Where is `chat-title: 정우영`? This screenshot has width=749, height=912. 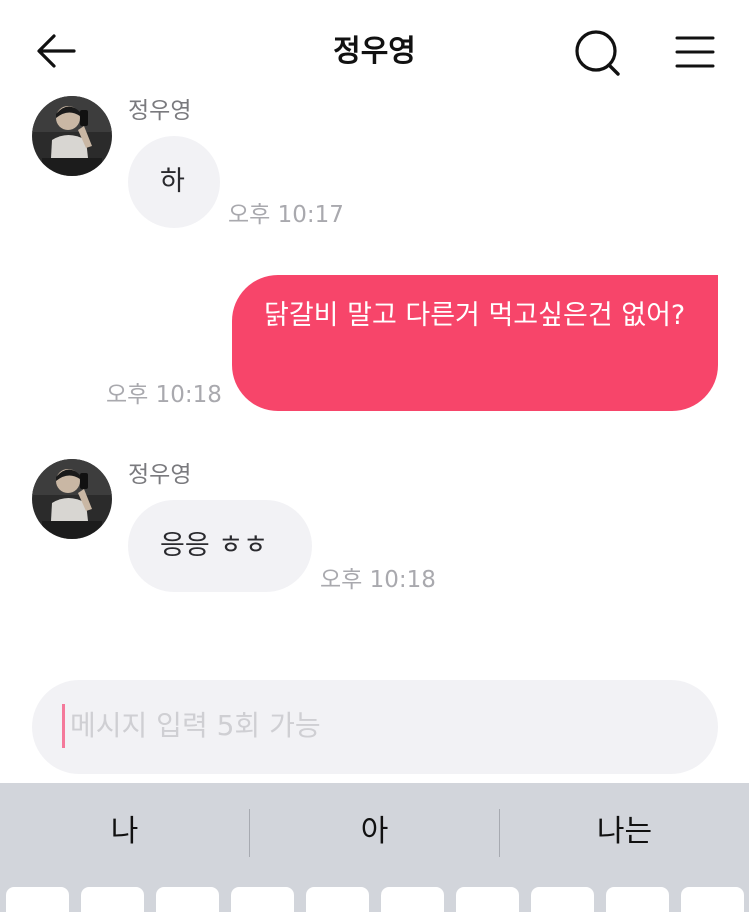
chat-title: 정우영 is located at coordinates (374, 51).